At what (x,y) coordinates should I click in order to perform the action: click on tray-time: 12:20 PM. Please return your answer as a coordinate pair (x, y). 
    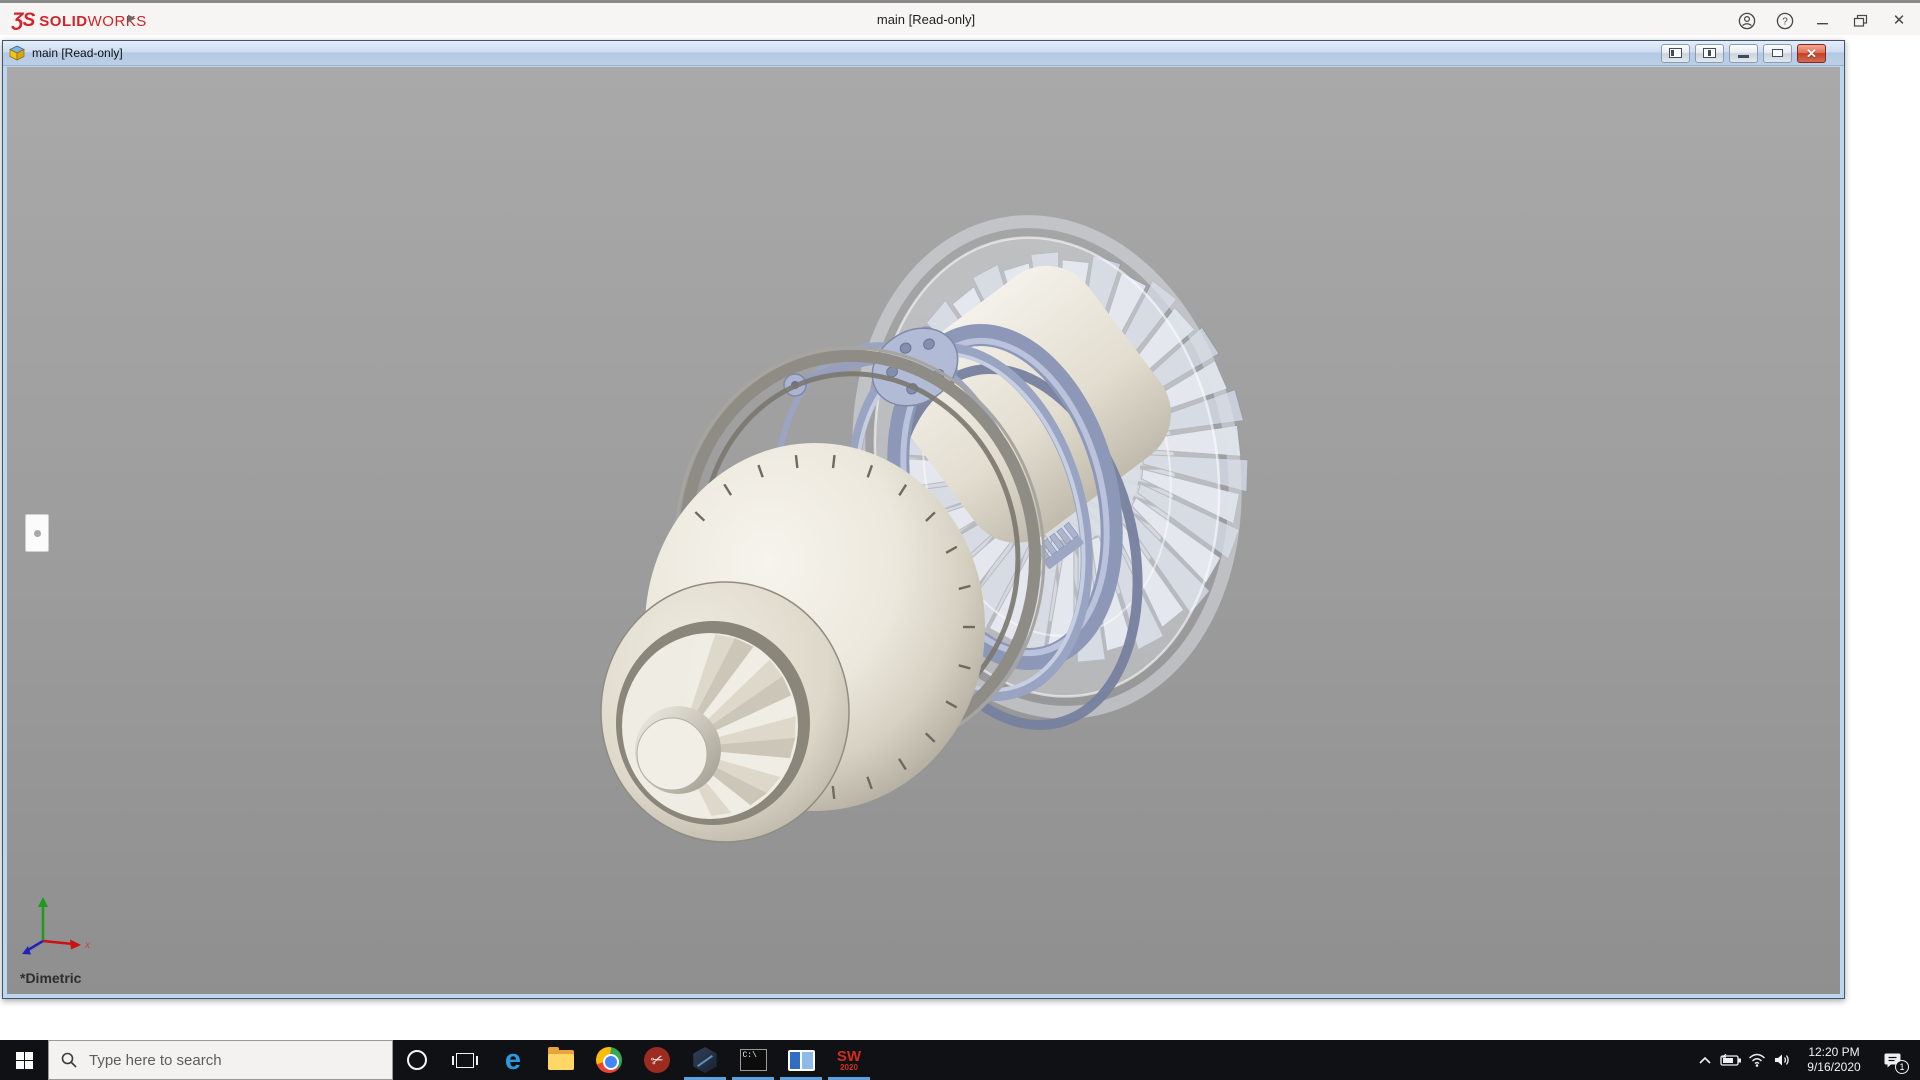
    Looking at the image, I should click on (1834, 1052).